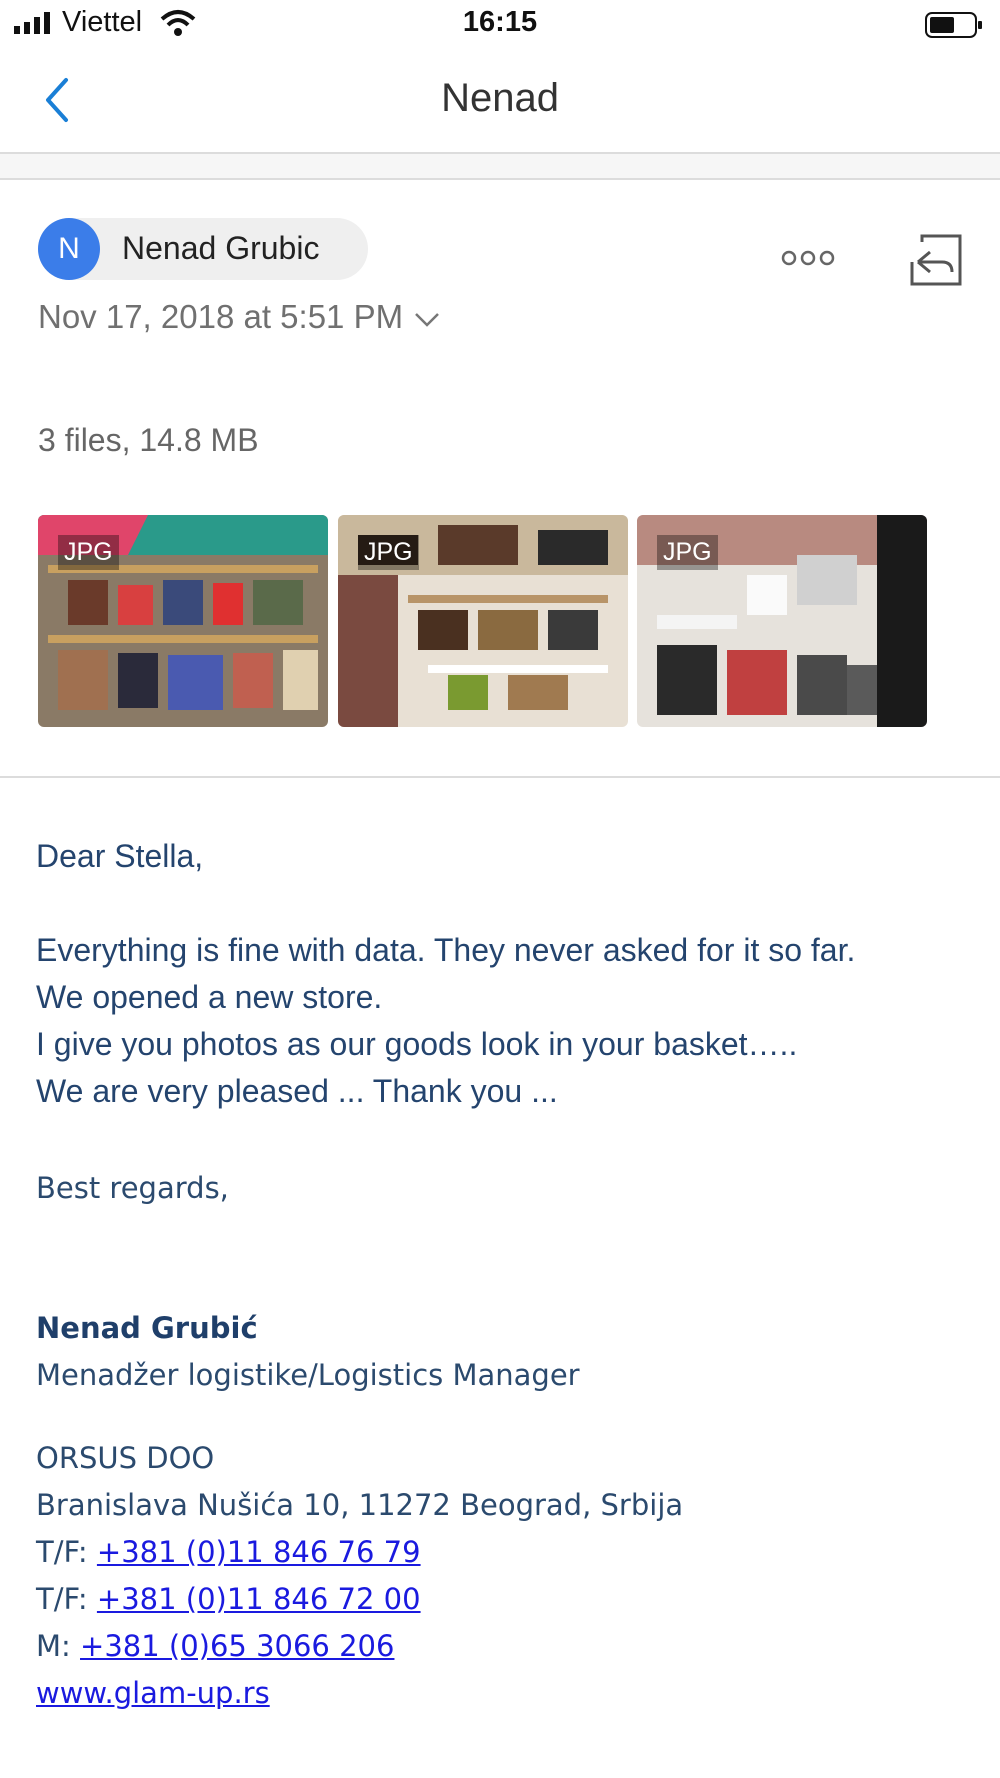  What do you see at coordinates (953, 25) in the screenshot?
I see `battery-icon` at bounding box center [953, 25].